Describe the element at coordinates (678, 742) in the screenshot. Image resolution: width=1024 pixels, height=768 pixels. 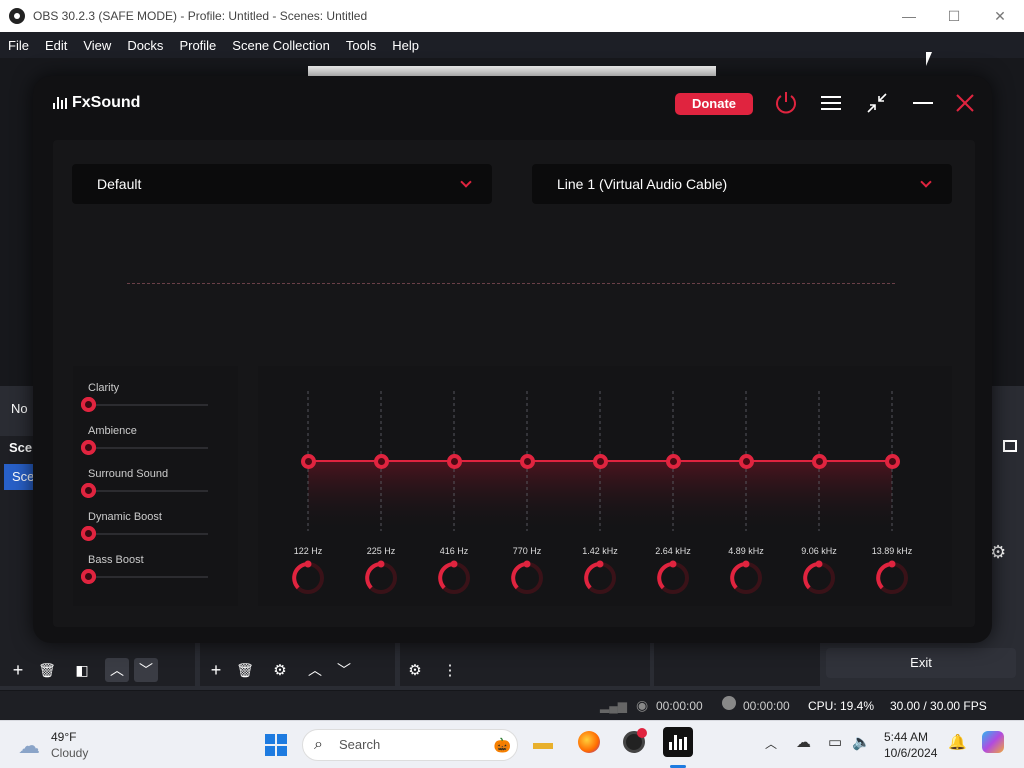
I see `fxsound-taskbar-icon` at that location.